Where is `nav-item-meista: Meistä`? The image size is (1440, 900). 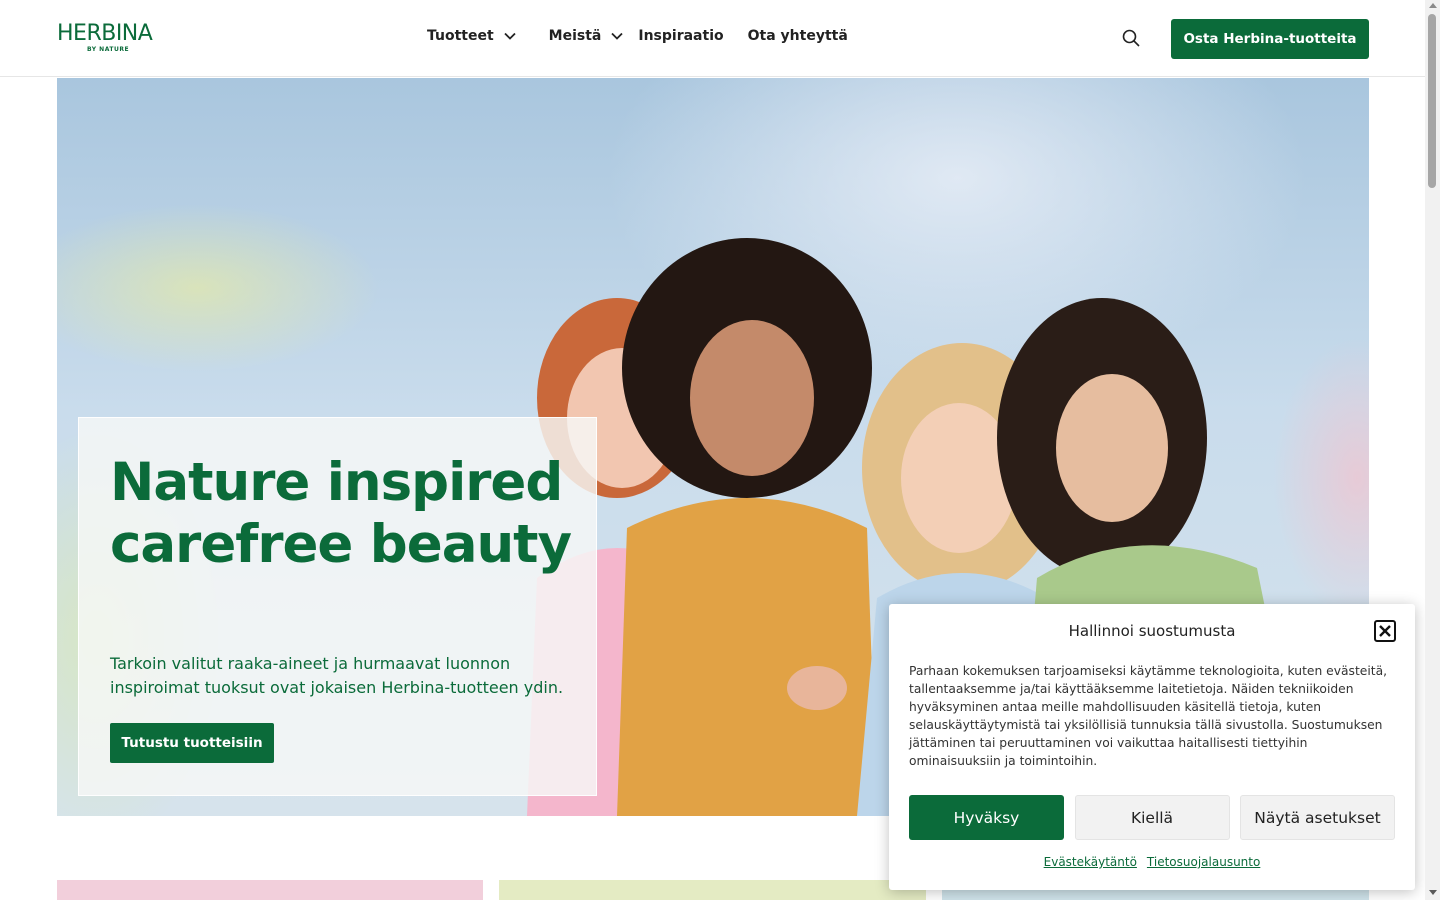
nav-item-meista: Meistä is located at coordinates (587, 36).